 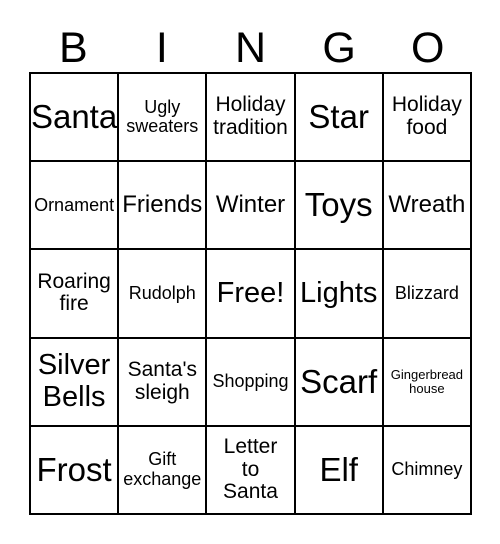 I want to click on bingo-cell-r2c4: Toys, so click(x=339, y=206).